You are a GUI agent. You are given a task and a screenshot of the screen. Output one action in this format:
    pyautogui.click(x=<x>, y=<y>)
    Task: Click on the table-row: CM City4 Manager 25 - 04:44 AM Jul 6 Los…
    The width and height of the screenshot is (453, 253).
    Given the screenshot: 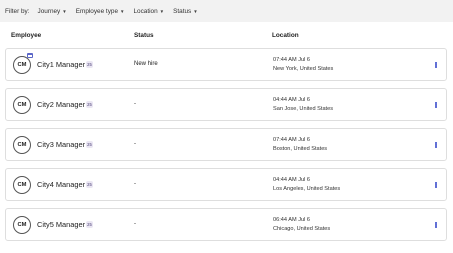 What is the action you would take?
    pyautogui.click(x=226, y=184)
    